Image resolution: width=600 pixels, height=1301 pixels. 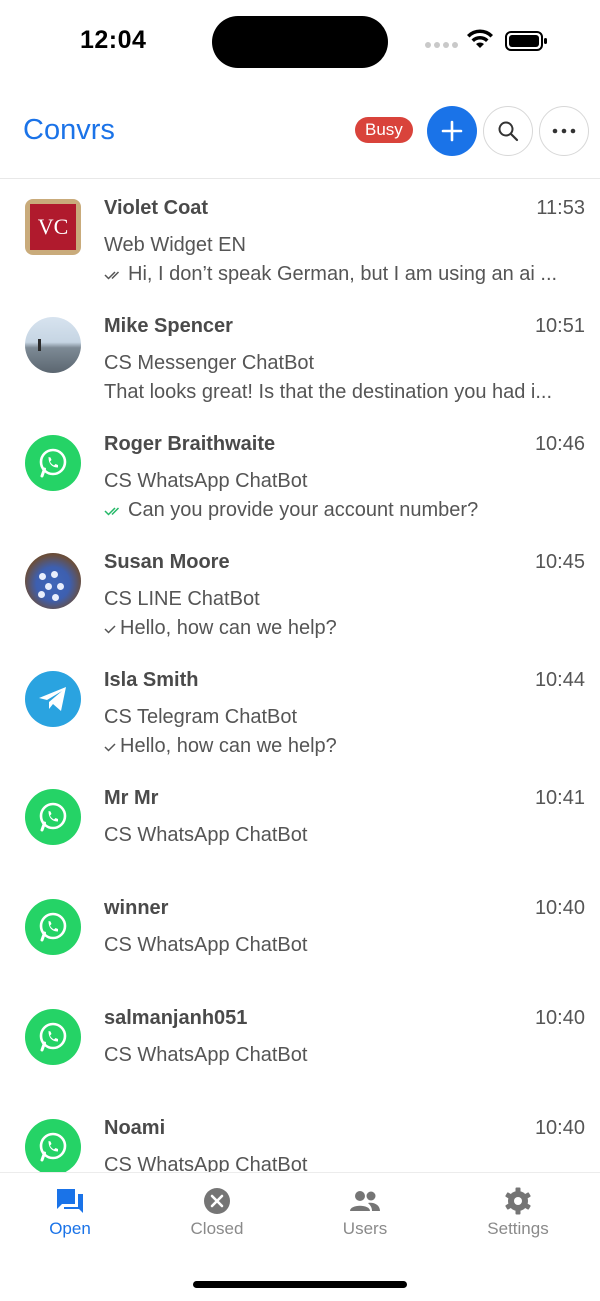 I want to click on battery-icon, so click(x=526, y=41).